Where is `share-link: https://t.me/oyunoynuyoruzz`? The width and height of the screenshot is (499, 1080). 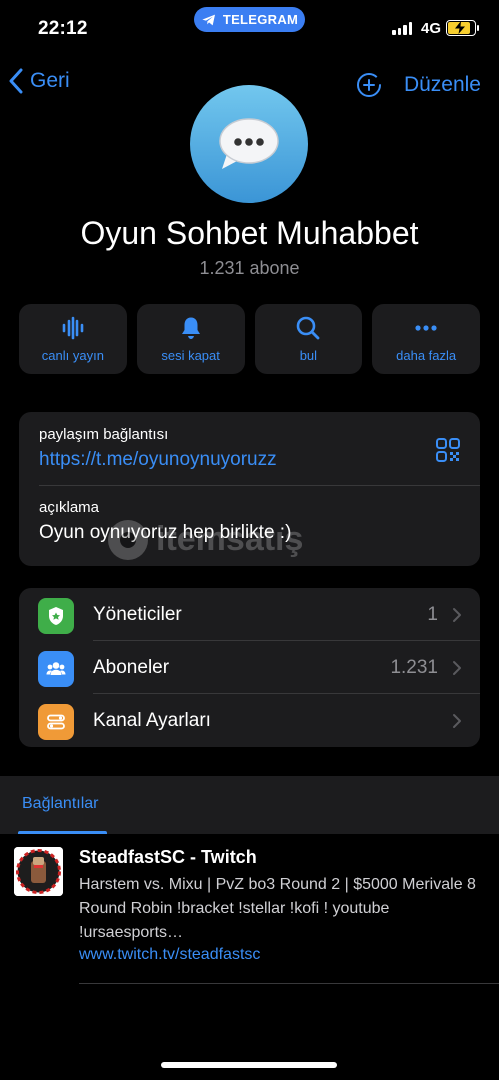
share-link: https://t.me/oyunoynuyoruzz is located at coordinates (158, 460).